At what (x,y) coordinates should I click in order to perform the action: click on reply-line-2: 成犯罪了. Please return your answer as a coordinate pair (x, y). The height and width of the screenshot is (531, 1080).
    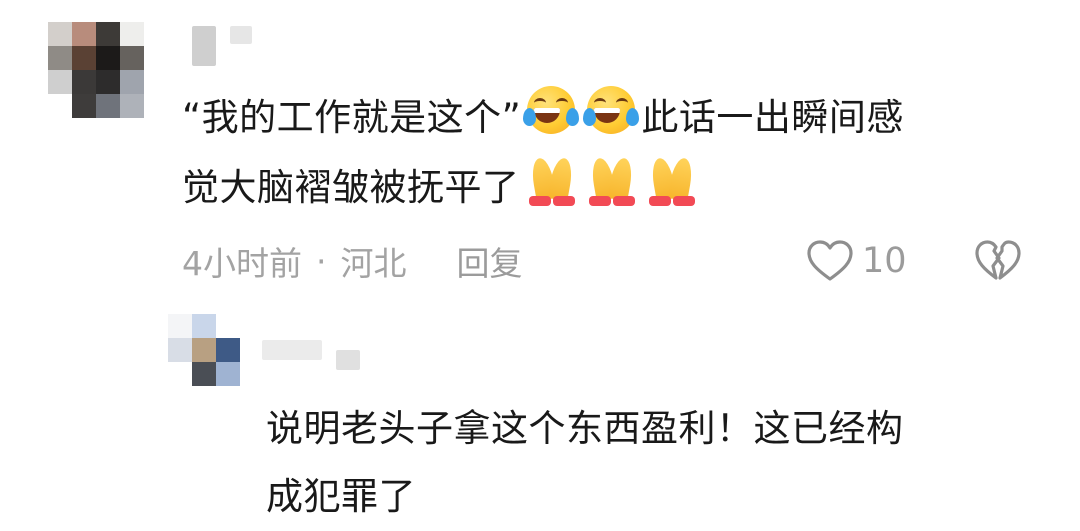
    Looking at the image, I should click on (341, 496).